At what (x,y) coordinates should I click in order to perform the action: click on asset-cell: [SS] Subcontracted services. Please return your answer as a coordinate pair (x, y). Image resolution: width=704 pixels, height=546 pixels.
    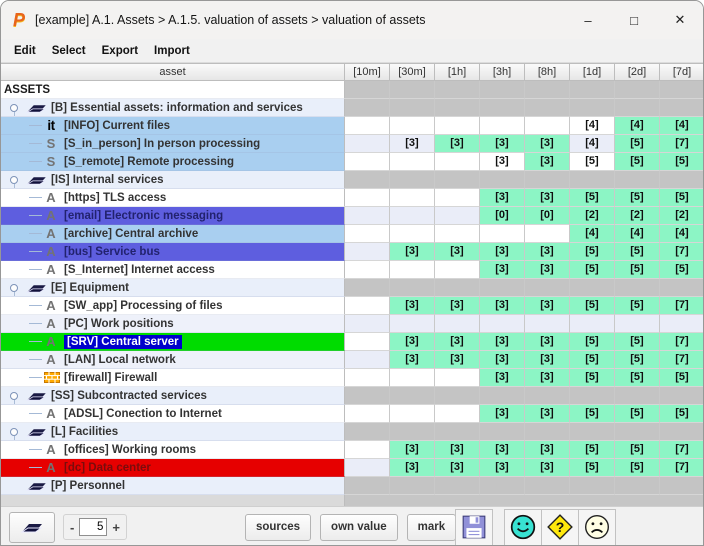
    Looking at the image, I should click on (173, 396).